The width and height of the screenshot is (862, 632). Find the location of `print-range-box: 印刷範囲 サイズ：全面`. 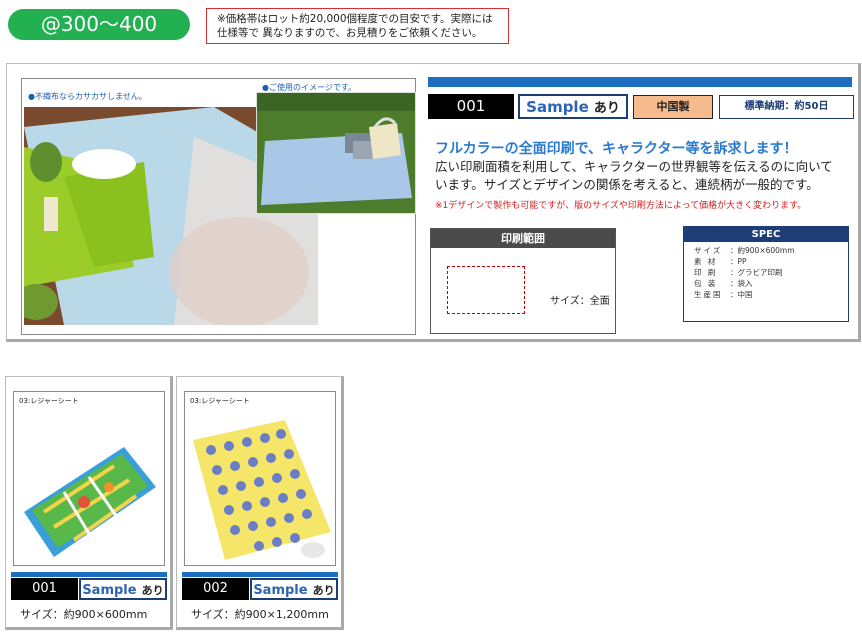

print-range-box: 印刷範囲 サイズ：全面 is located at coordinates (523, 281).